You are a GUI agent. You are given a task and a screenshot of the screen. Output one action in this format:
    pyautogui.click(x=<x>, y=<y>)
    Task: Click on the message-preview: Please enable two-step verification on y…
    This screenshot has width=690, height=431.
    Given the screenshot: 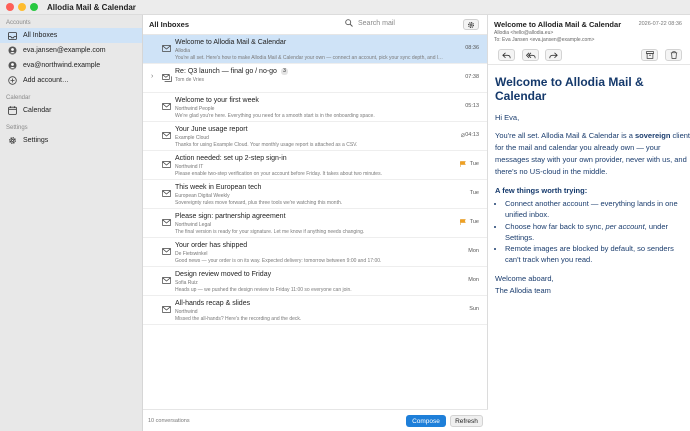 What is the action you would take?
    pyautogui.click(x=278, y=174)
    